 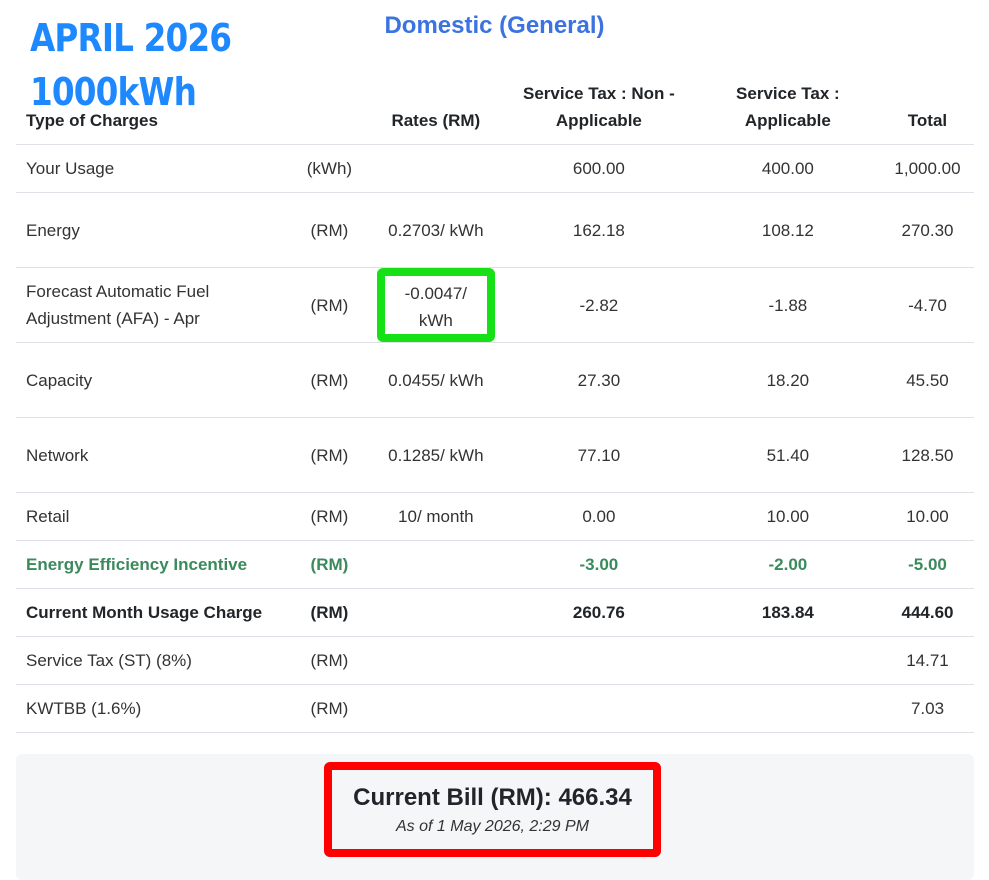 I want to click on row-applicable: 10.00, so click(x=787, y=516).